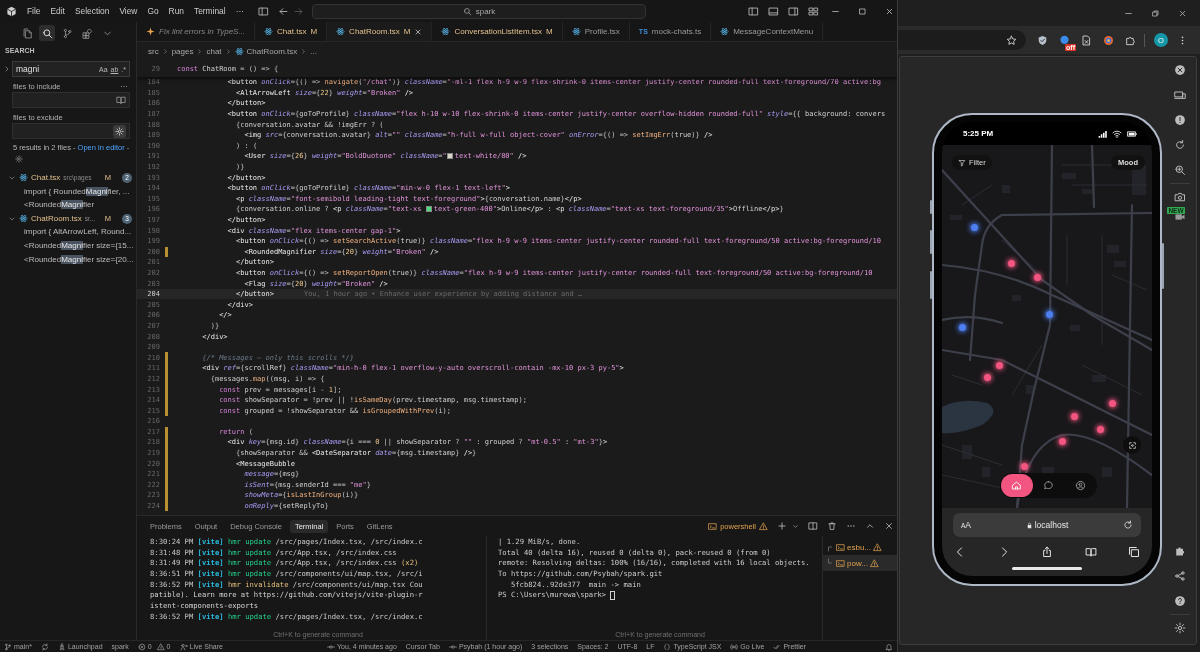  What do you see at coordinates (1128, 525) in the screenshot?
I see `reload-icon` at bounding box center [1128, 525].